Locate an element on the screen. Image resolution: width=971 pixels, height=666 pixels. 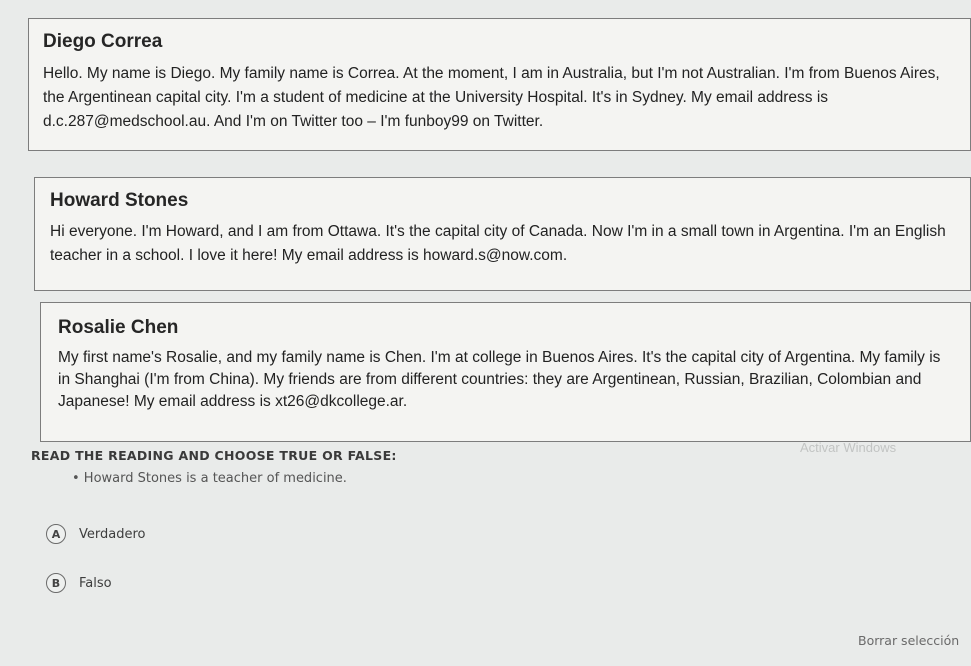
option-b-falso: B Falso is located at coordinates (79, 583).